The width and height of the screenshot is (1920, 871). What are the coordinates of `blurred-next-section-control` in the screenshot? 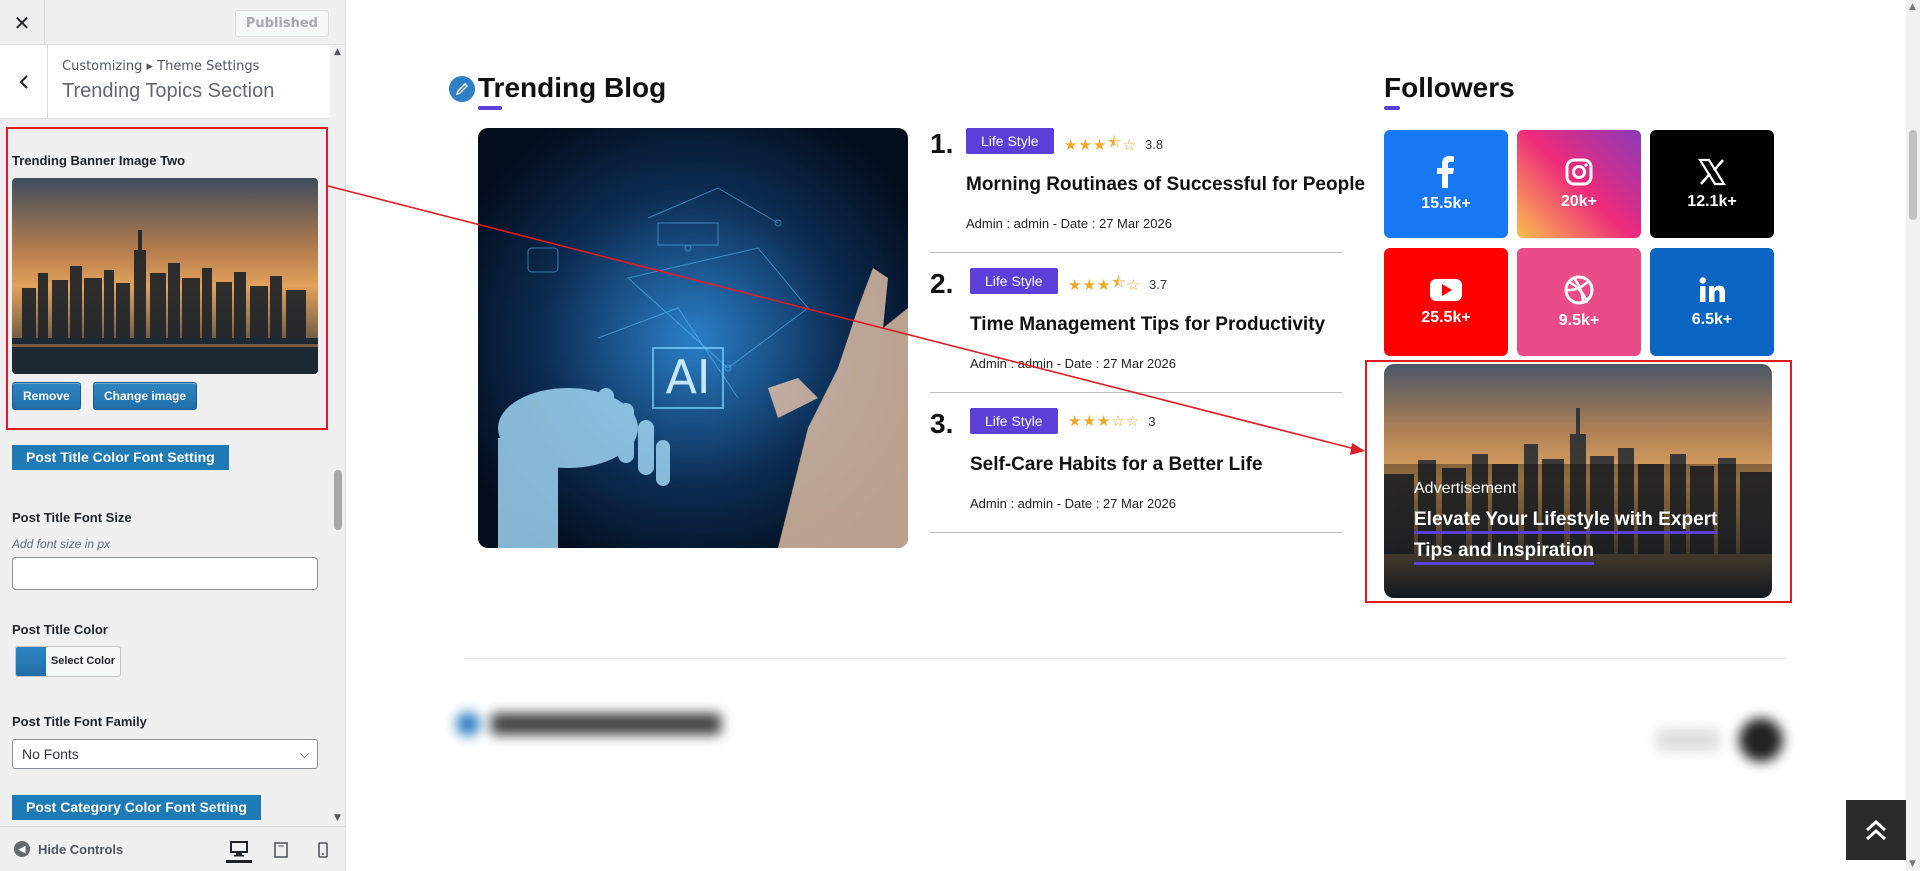 It's located at (1720, 740).